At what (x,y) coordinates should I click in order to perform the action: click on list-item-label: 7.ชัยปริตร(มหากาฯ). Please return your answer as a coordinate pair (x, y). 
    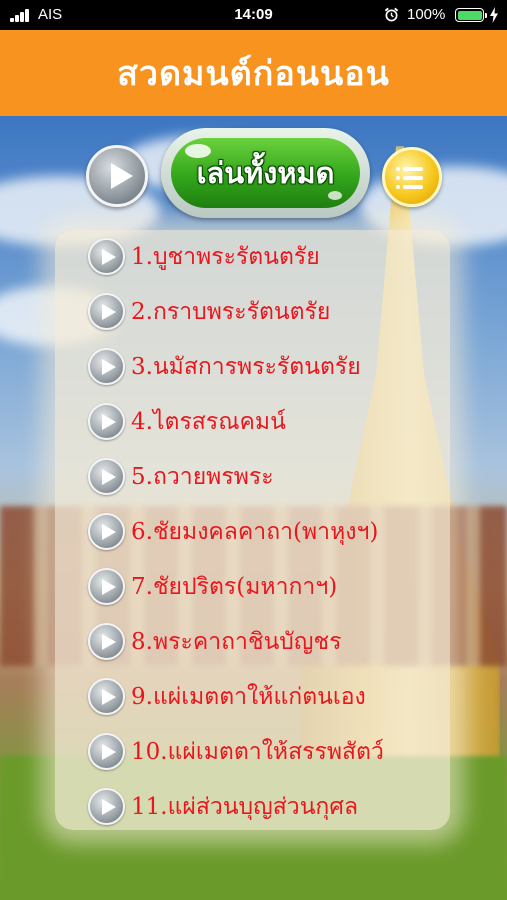
    Looking at the image, I should click on (234, 586).